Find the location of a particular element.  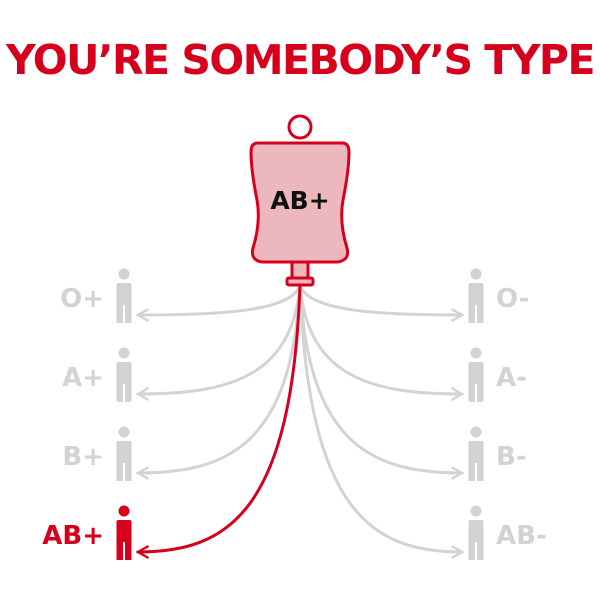

bag-blood-type-label: AB+ is located at coordinates (299, 200).